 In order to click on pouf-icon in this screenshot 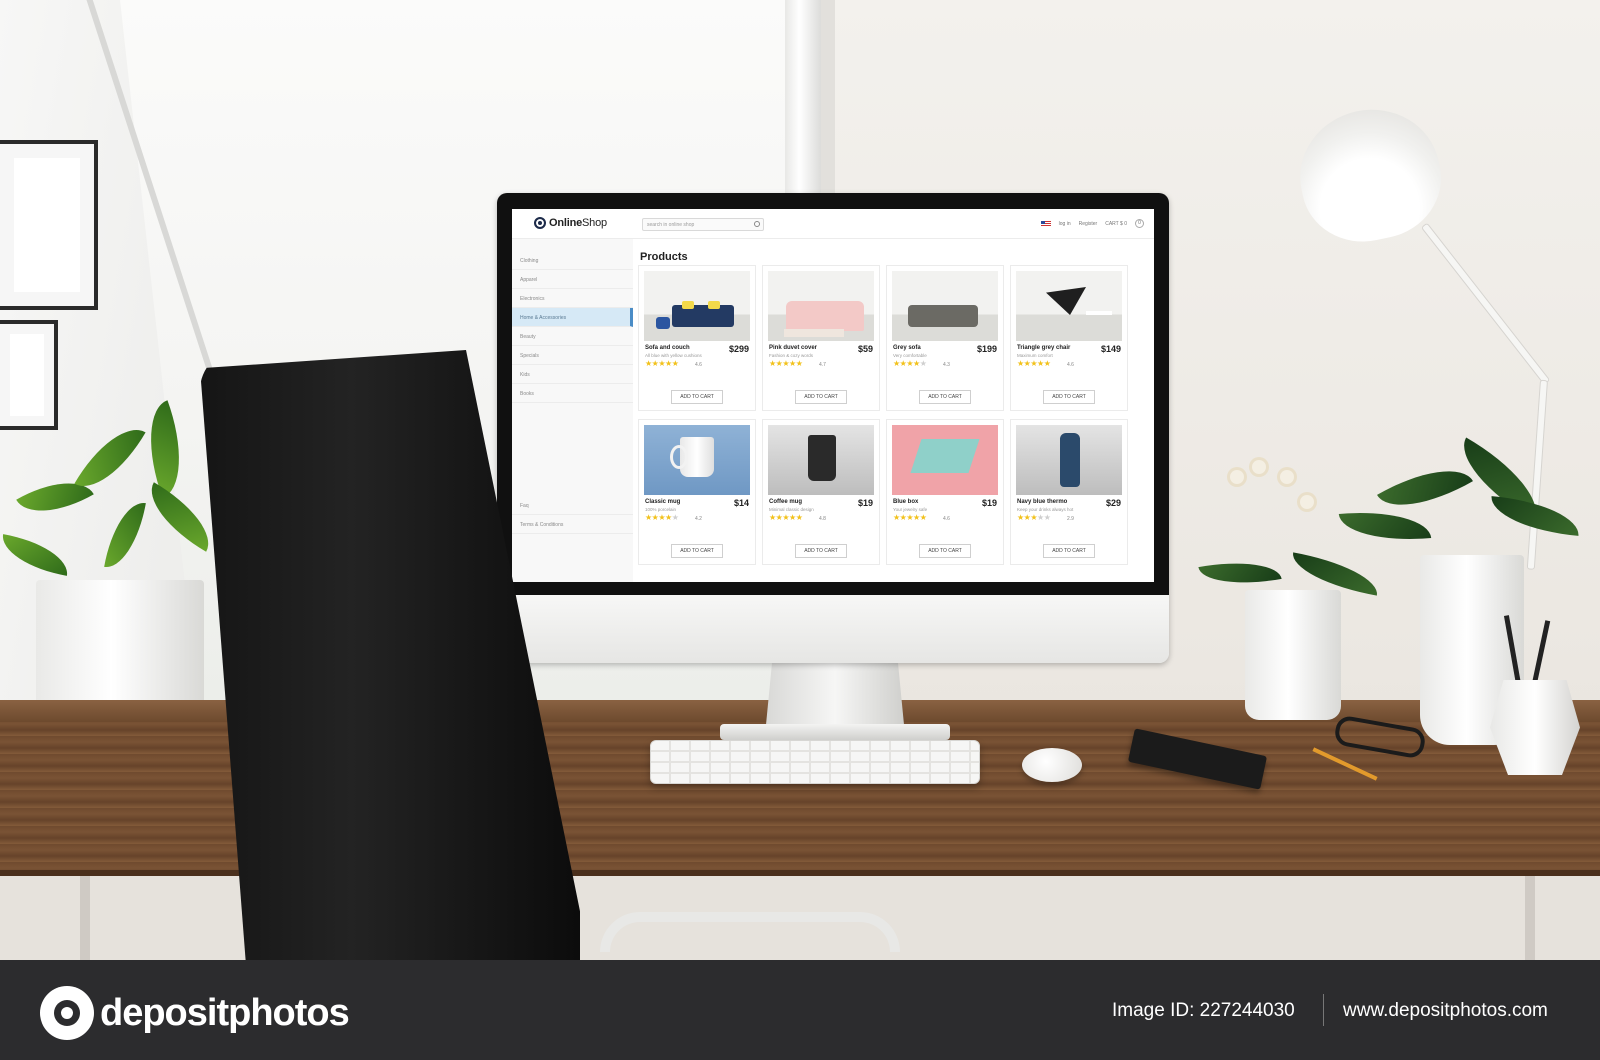, I will do `click(663, 323)`.